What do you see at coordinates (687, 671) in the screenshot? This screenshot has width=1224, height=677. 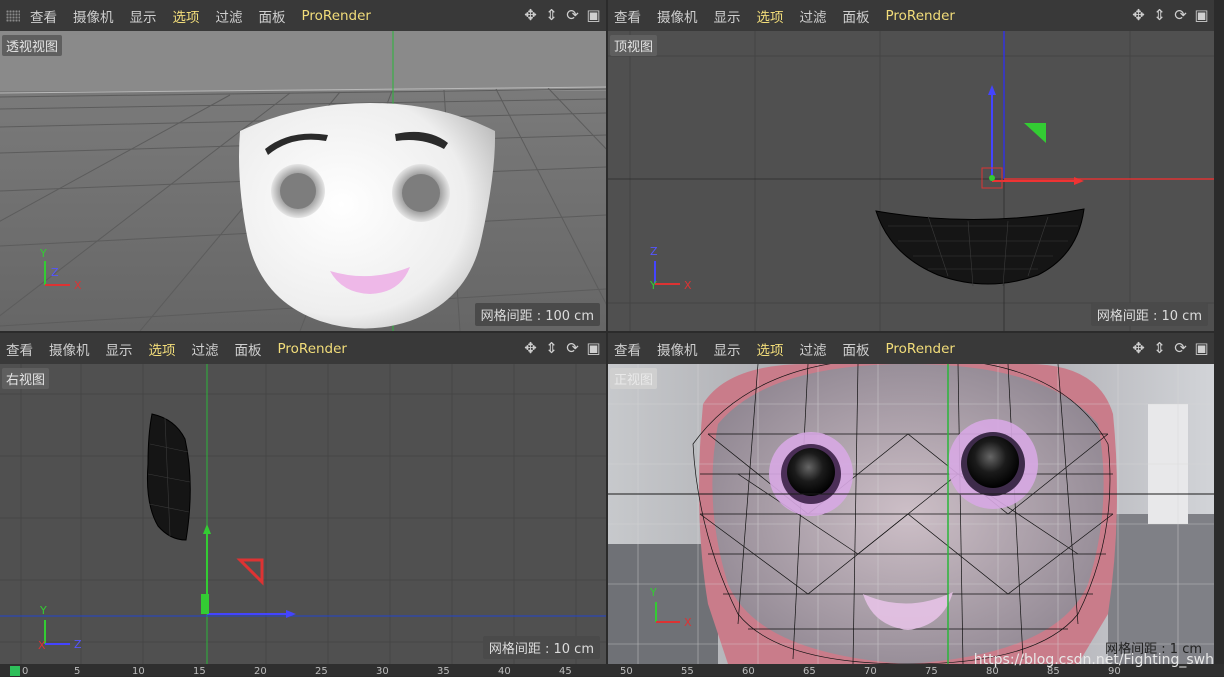 I see `timeline-tick: 55` at bounding box center [687, 671].